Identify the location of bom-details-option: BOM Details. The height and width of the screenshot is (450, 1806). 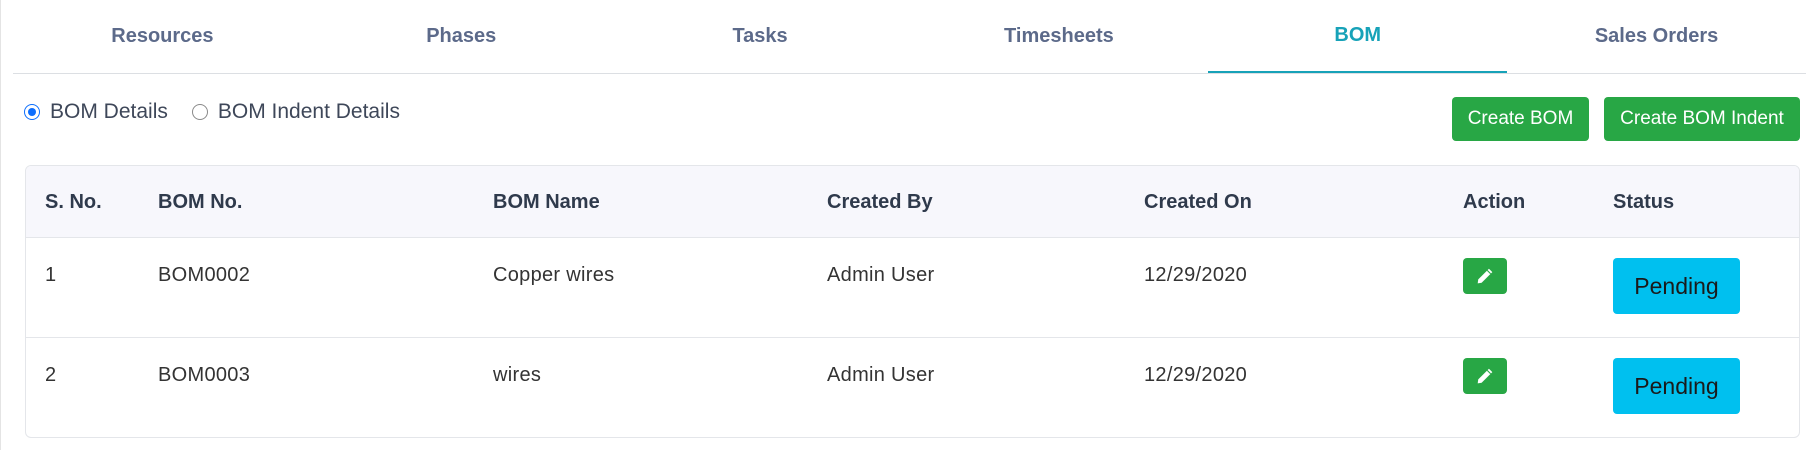
(96, 112).